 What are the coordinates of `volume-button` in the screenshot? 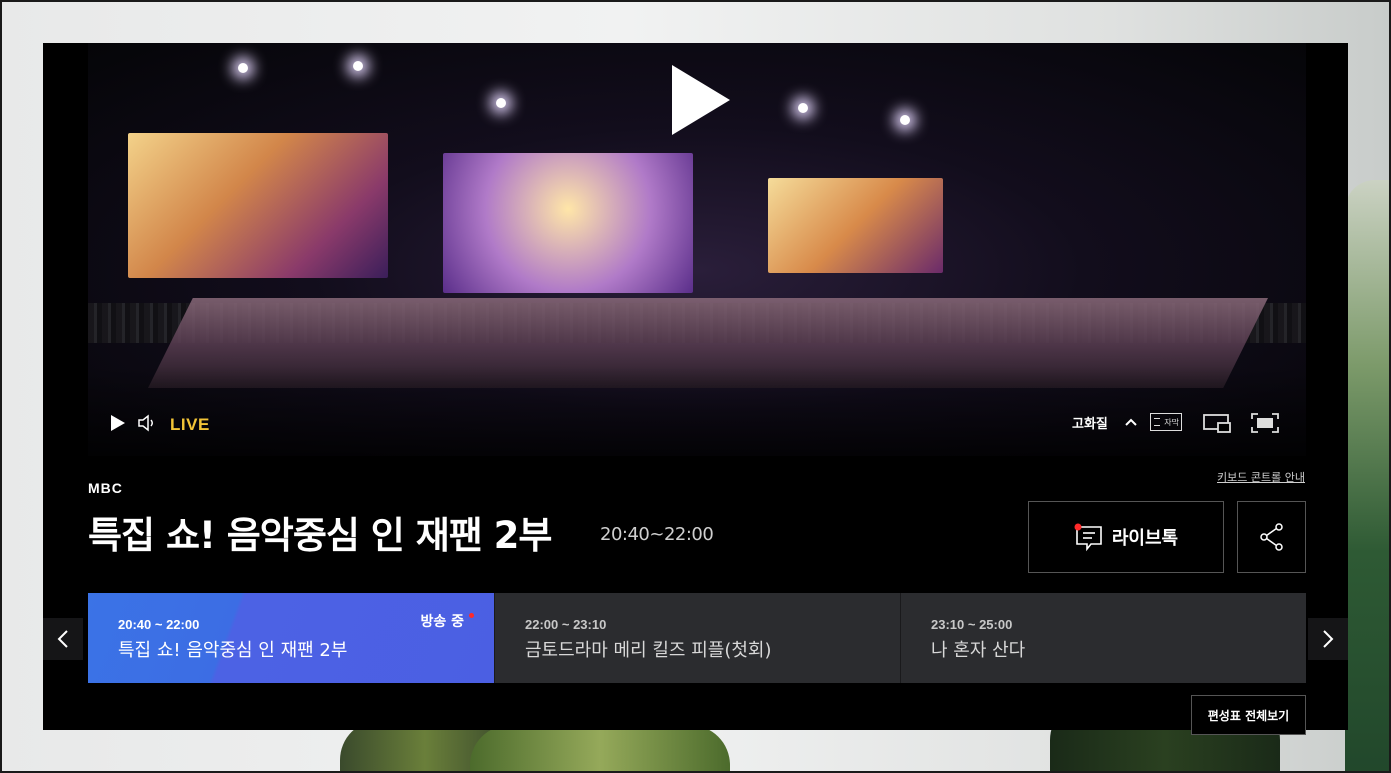 It's located at (147, 423).